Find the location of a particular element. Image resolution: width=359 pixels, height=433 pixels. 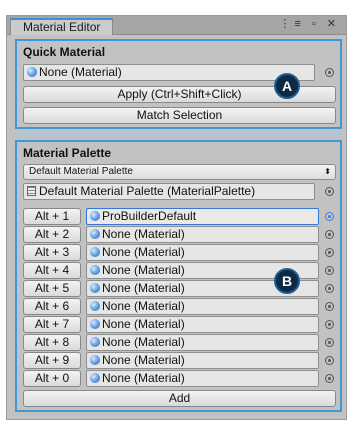

quick-material-field: None (Material) is located at coordinates (169, 72).